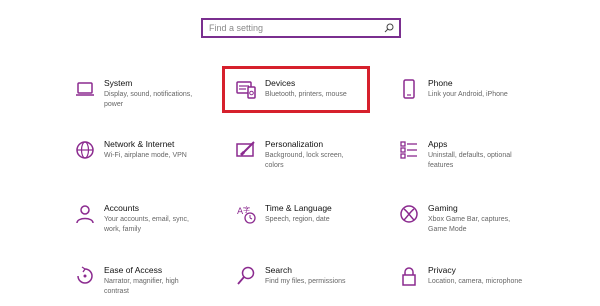 This screenshot has height=306, width=600. Describe the element at coordinates (85, 214) in the screenshot. I see `person-icon` at that location.